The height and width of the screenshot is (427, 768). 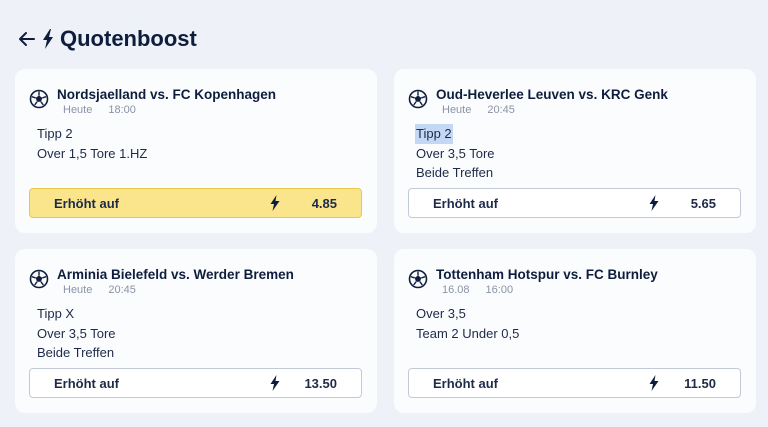 I want to click on boost-odds-button: Erhöht auf 13.50, so click(x=195, y=383).